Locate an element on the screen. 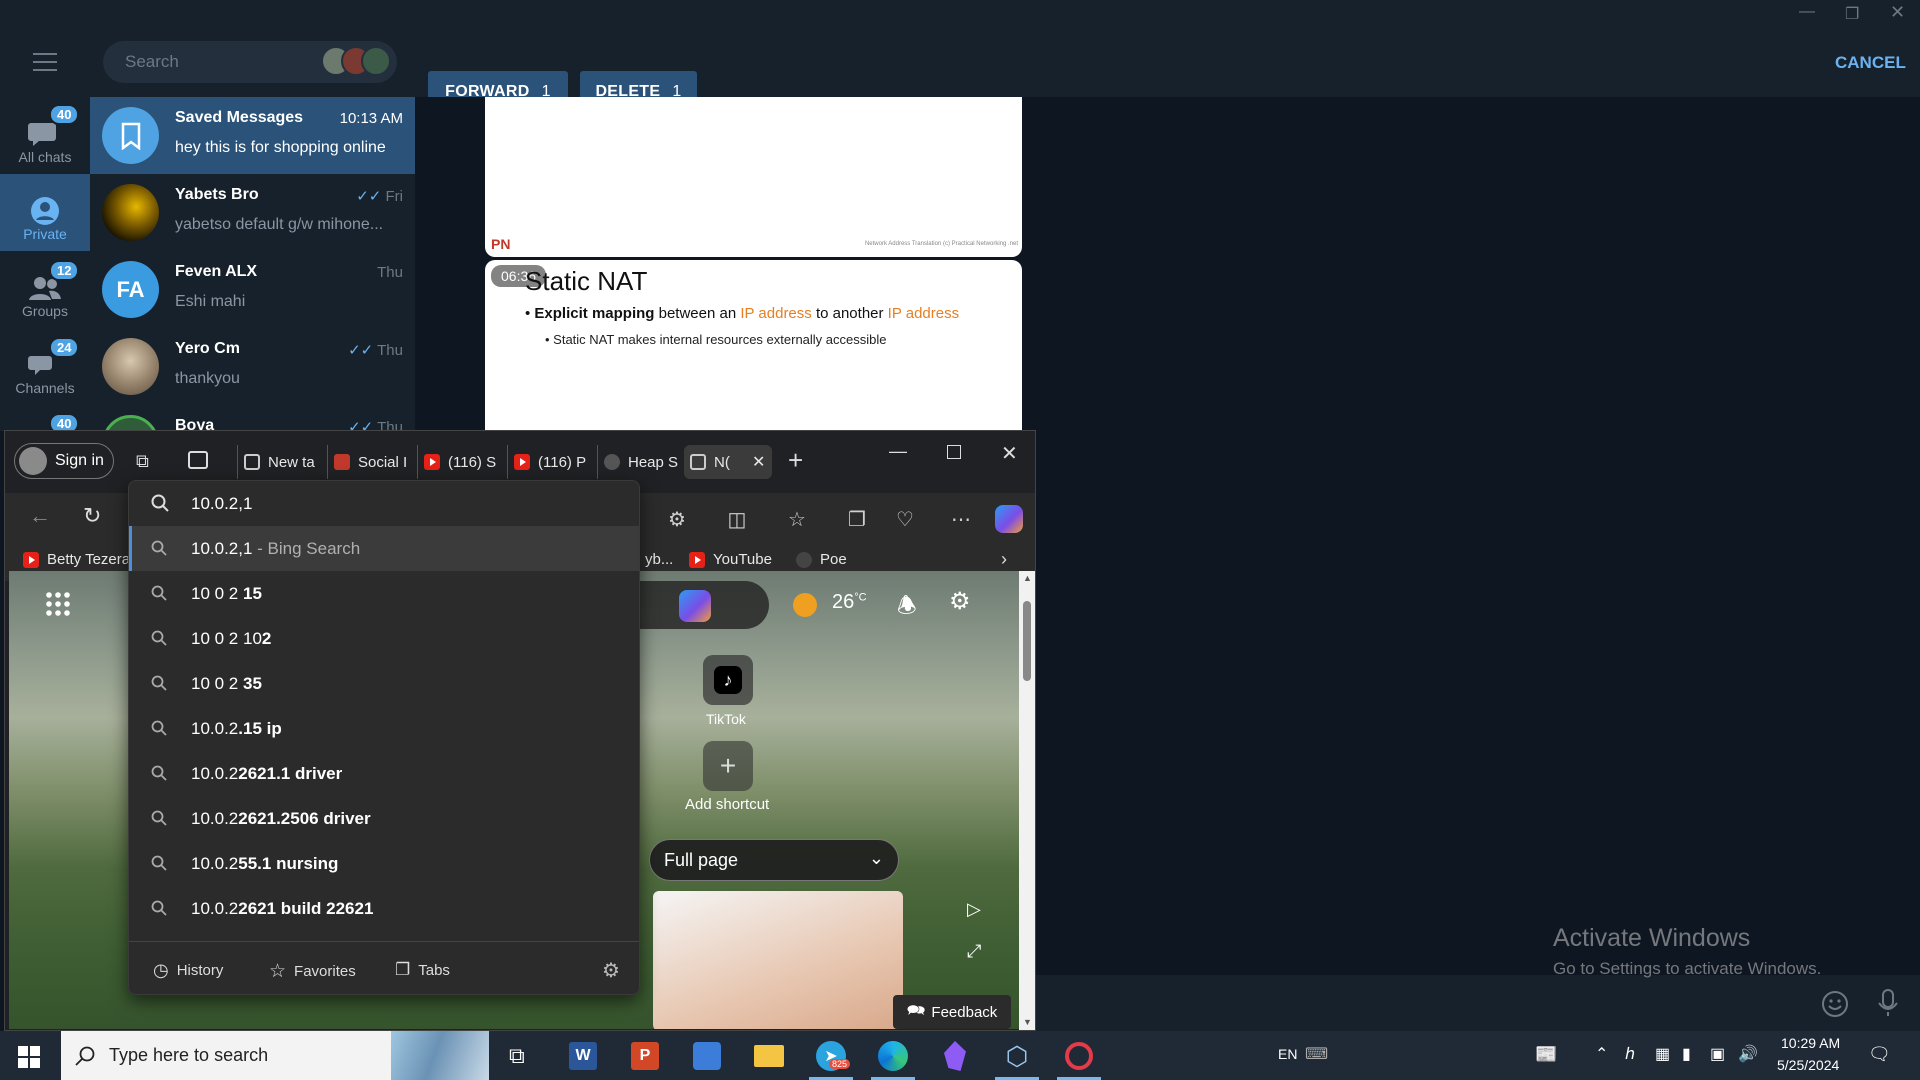 Image resolution: width=1920 pixels, height=1080 pixels. windows-start-icon is located at coordinates (29, 1057).